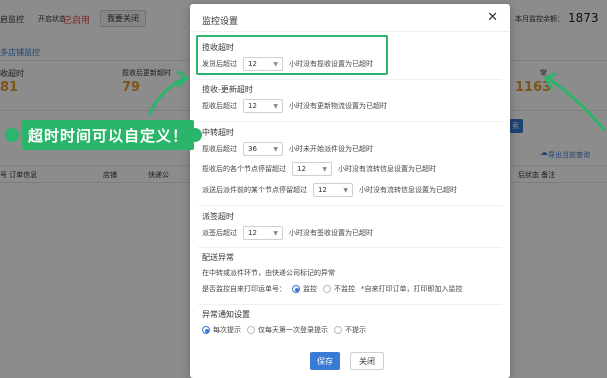 The image size is (607, 378). I want to click on transit-row2-prefix: 揽收后的各个节点停留超过, so click(244, 169).